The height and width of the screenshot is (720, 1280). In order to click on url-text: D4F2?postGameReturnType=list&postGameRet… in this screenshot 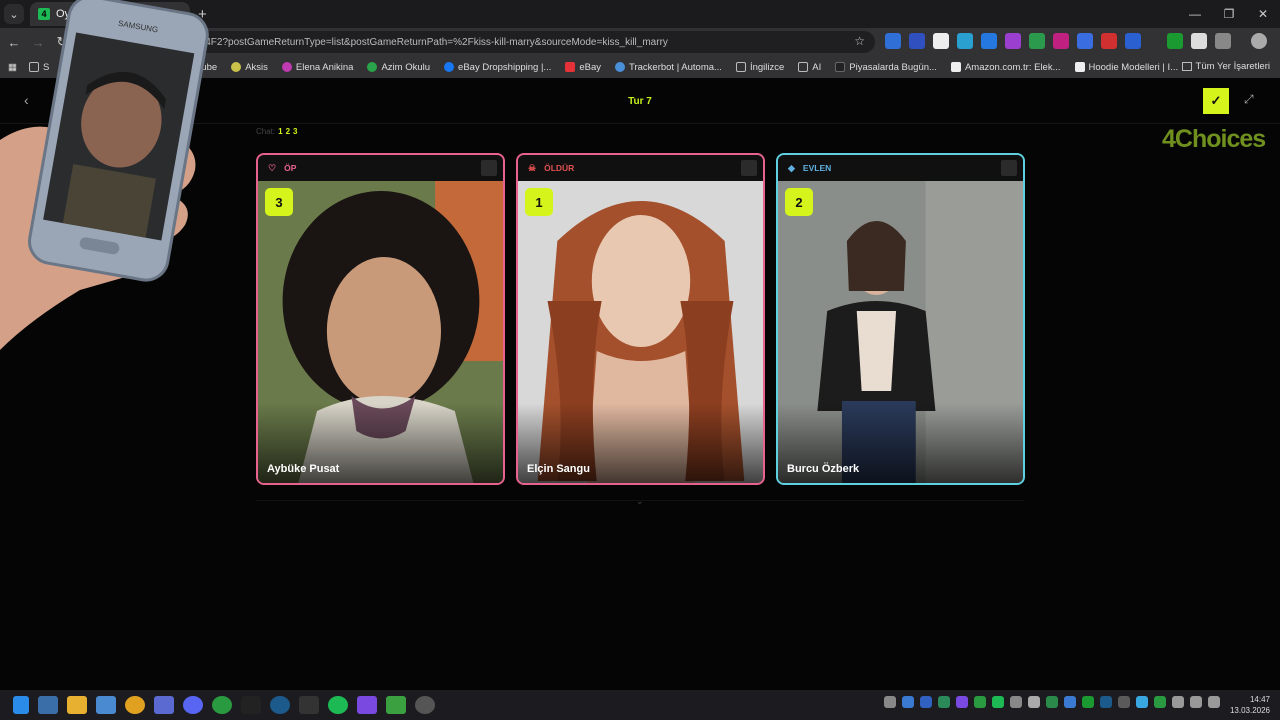, I will do `click(433, 42)`.